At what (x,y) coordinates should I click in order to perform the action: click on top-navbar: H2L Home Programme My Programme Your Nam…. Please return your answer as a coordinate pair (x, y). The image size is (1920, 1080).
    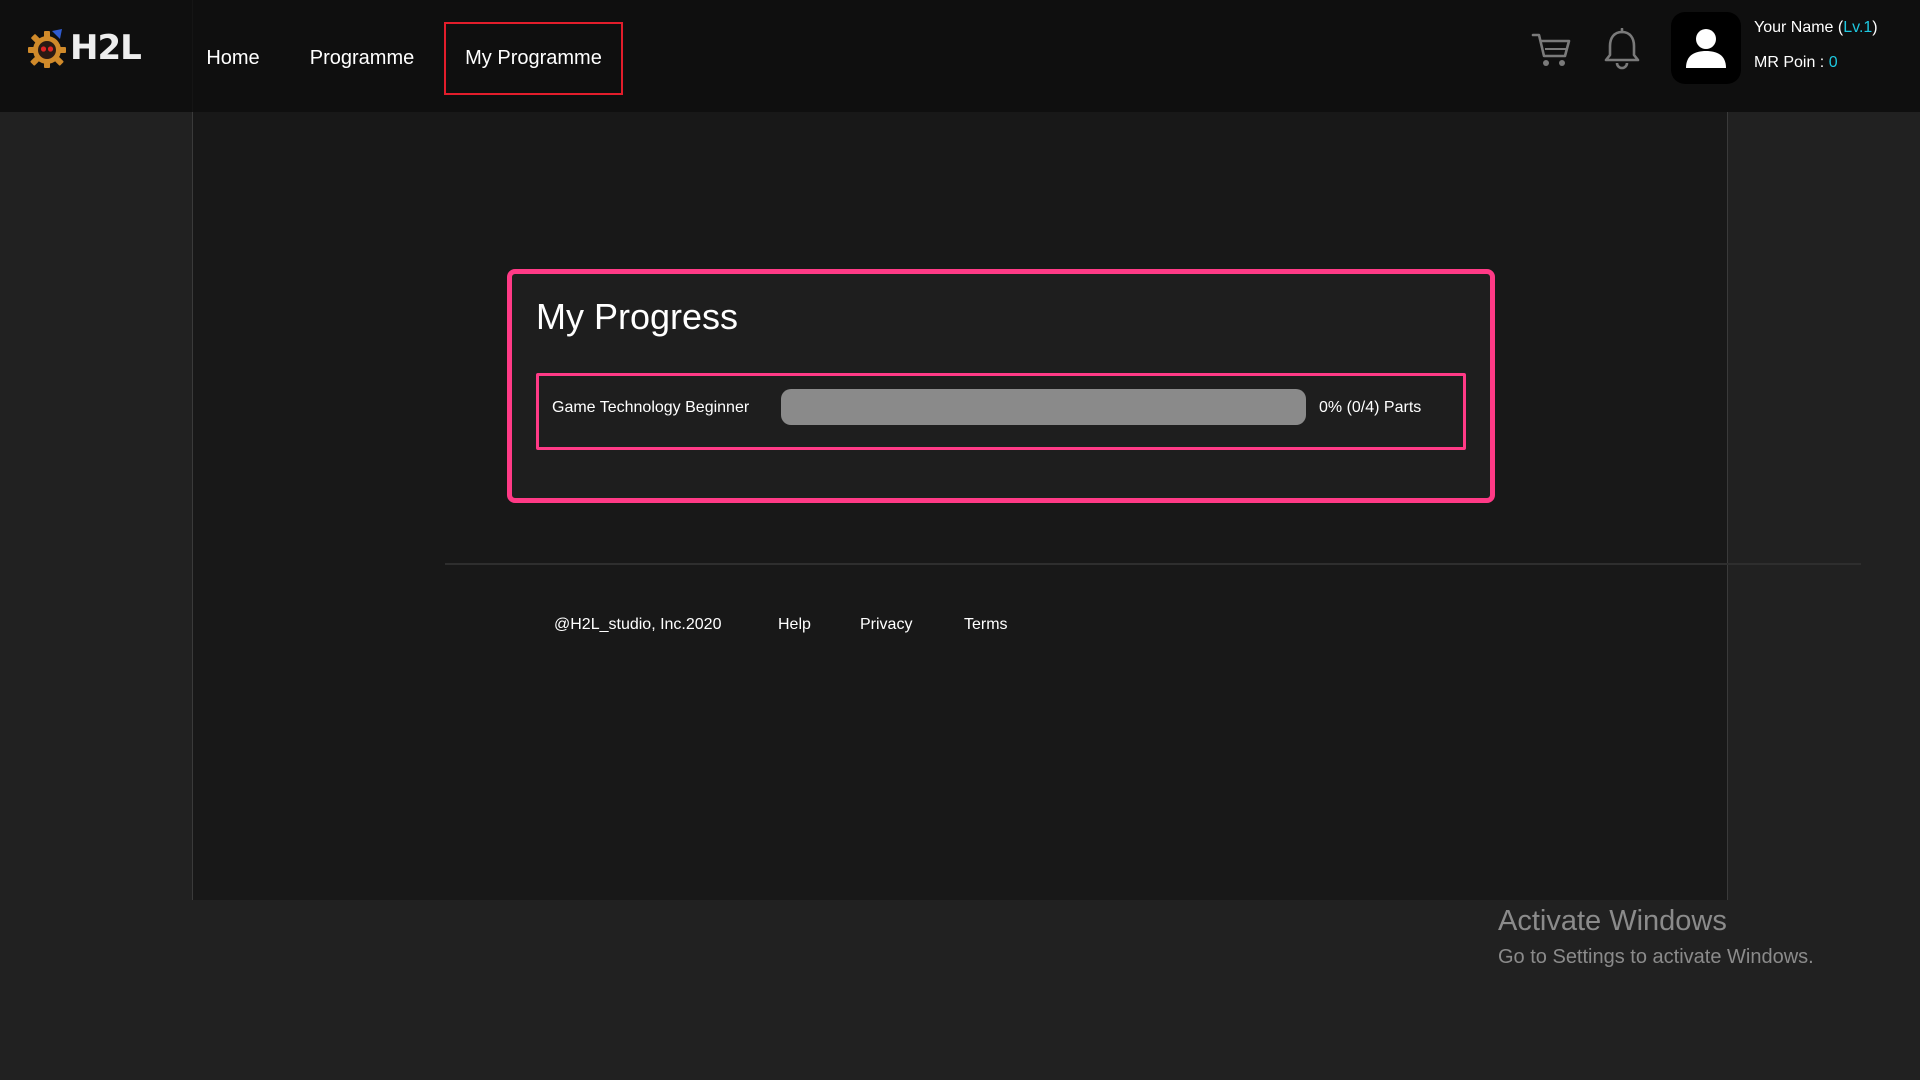
    Looking at the image, I should click on (960, 56).